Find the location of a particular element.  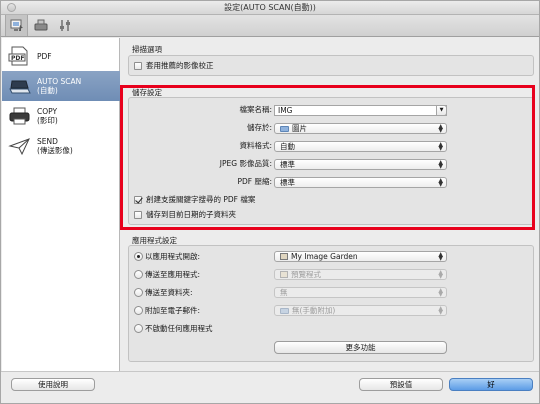

sliders-icon is located at coordinates (65, 25).